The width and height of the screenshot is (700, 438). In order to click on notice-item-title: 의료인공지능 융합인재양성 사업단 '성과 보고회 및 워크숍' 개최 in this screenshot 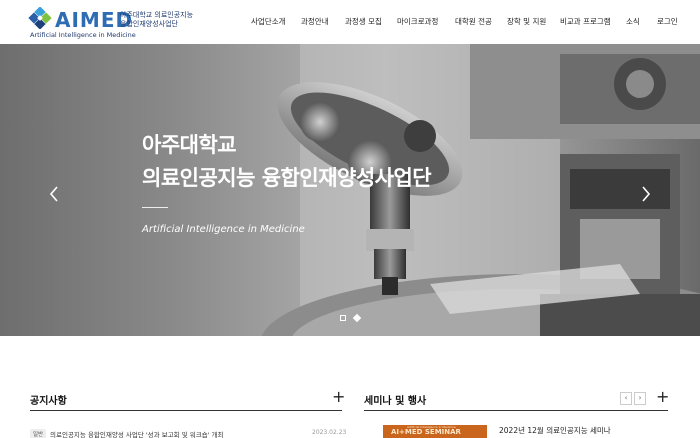, I will do `click(137, 433)`.